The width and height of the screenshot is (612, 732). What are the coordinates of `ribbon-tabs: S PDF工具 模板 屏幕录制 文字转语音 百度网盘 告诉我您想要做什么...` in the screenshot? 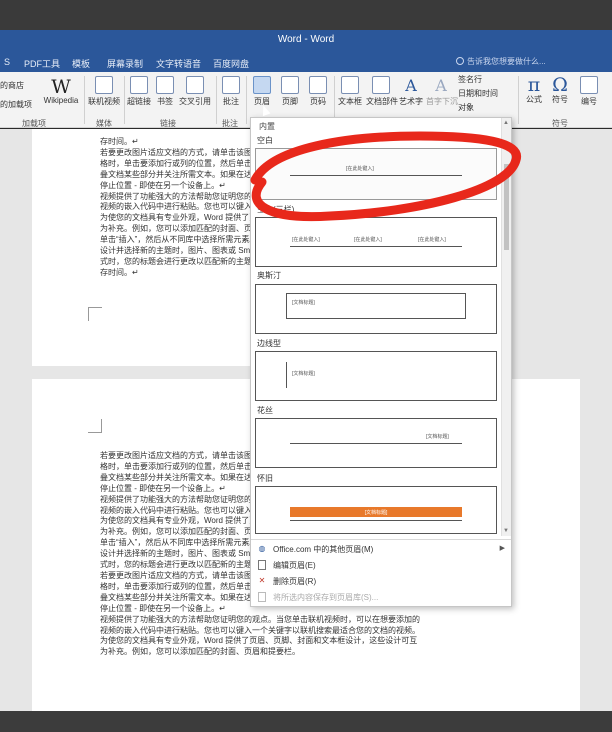 It's located at (306, 62).